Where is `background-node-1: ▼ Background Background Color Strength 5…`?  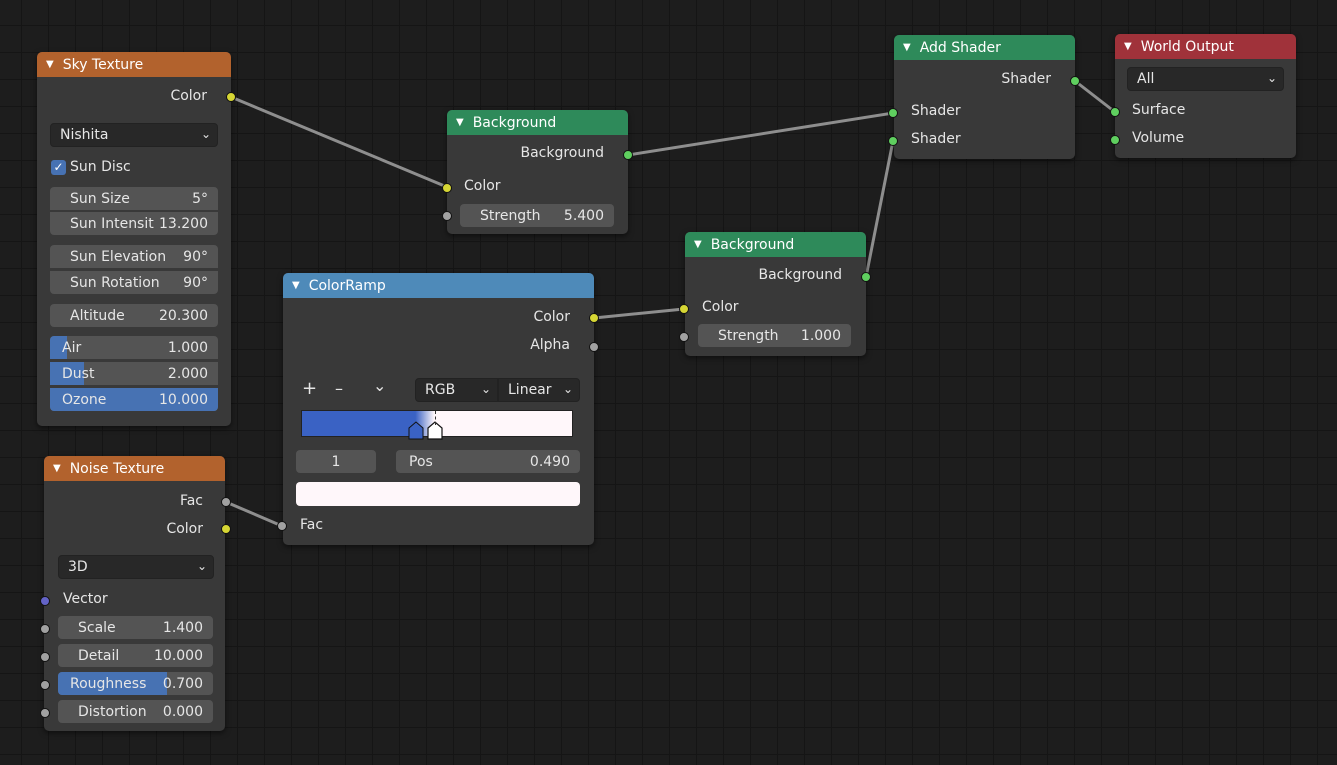
background-node-1: ▼ Background Background Color Strength 5… is located at coordinates (537, 172).